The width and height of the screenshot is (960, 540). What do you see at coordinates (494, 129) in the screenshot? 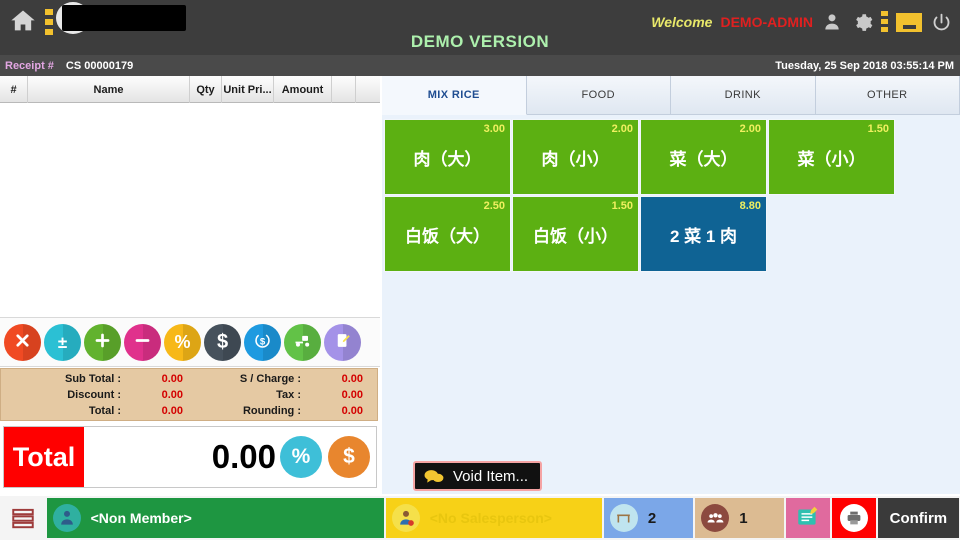
I see `product-price: 3.00` at bounding box center [494, 129].